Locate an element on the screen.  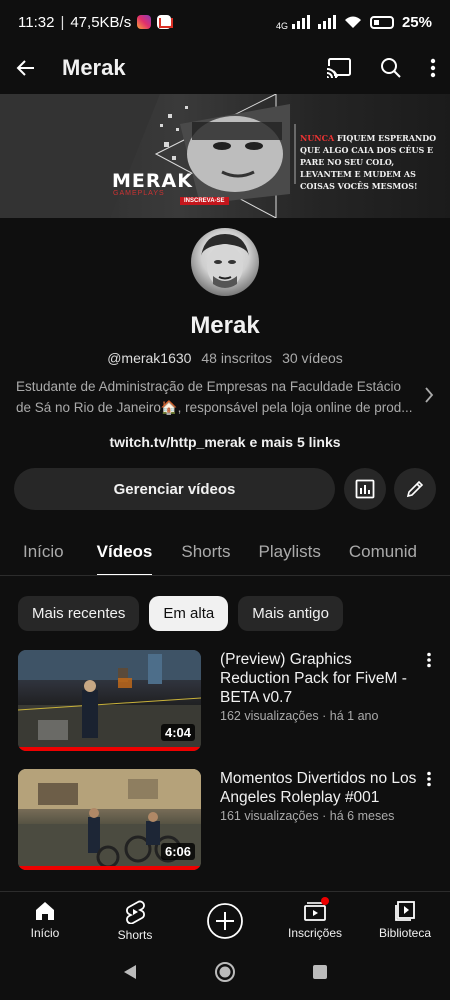
channel-meta: @merak1630 48 inscritos 30 vídeos is located at coordinates (225, 358).